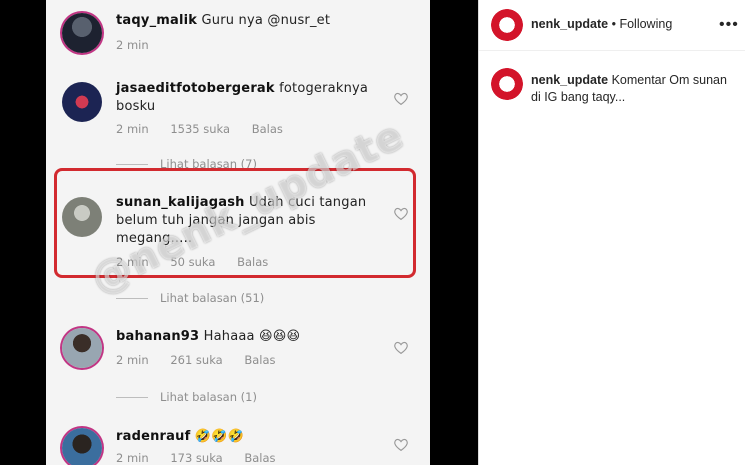 This screenshot has width=745, height=465. I want to click on comment-text: jasaeditfotobergerak fotogeraknya bosku, so click(254, 98).